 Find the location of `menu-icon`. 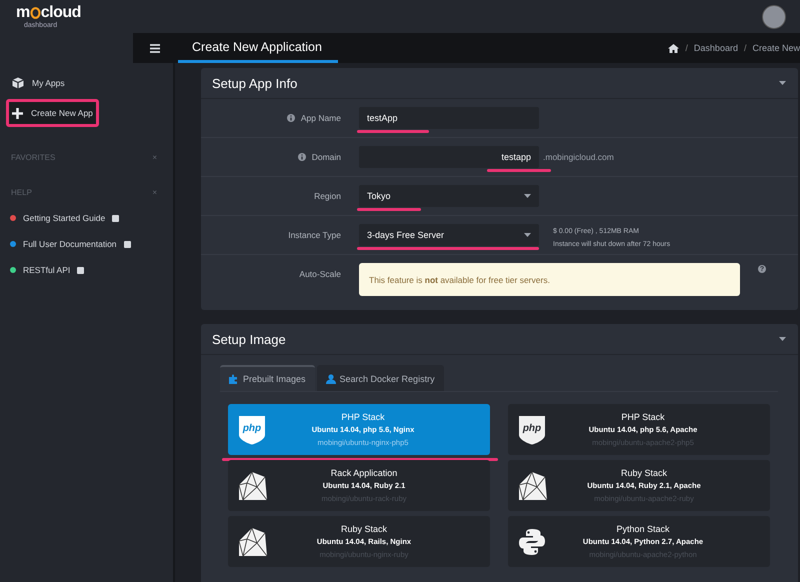

menu-icon is located at coordinates (155, 48).